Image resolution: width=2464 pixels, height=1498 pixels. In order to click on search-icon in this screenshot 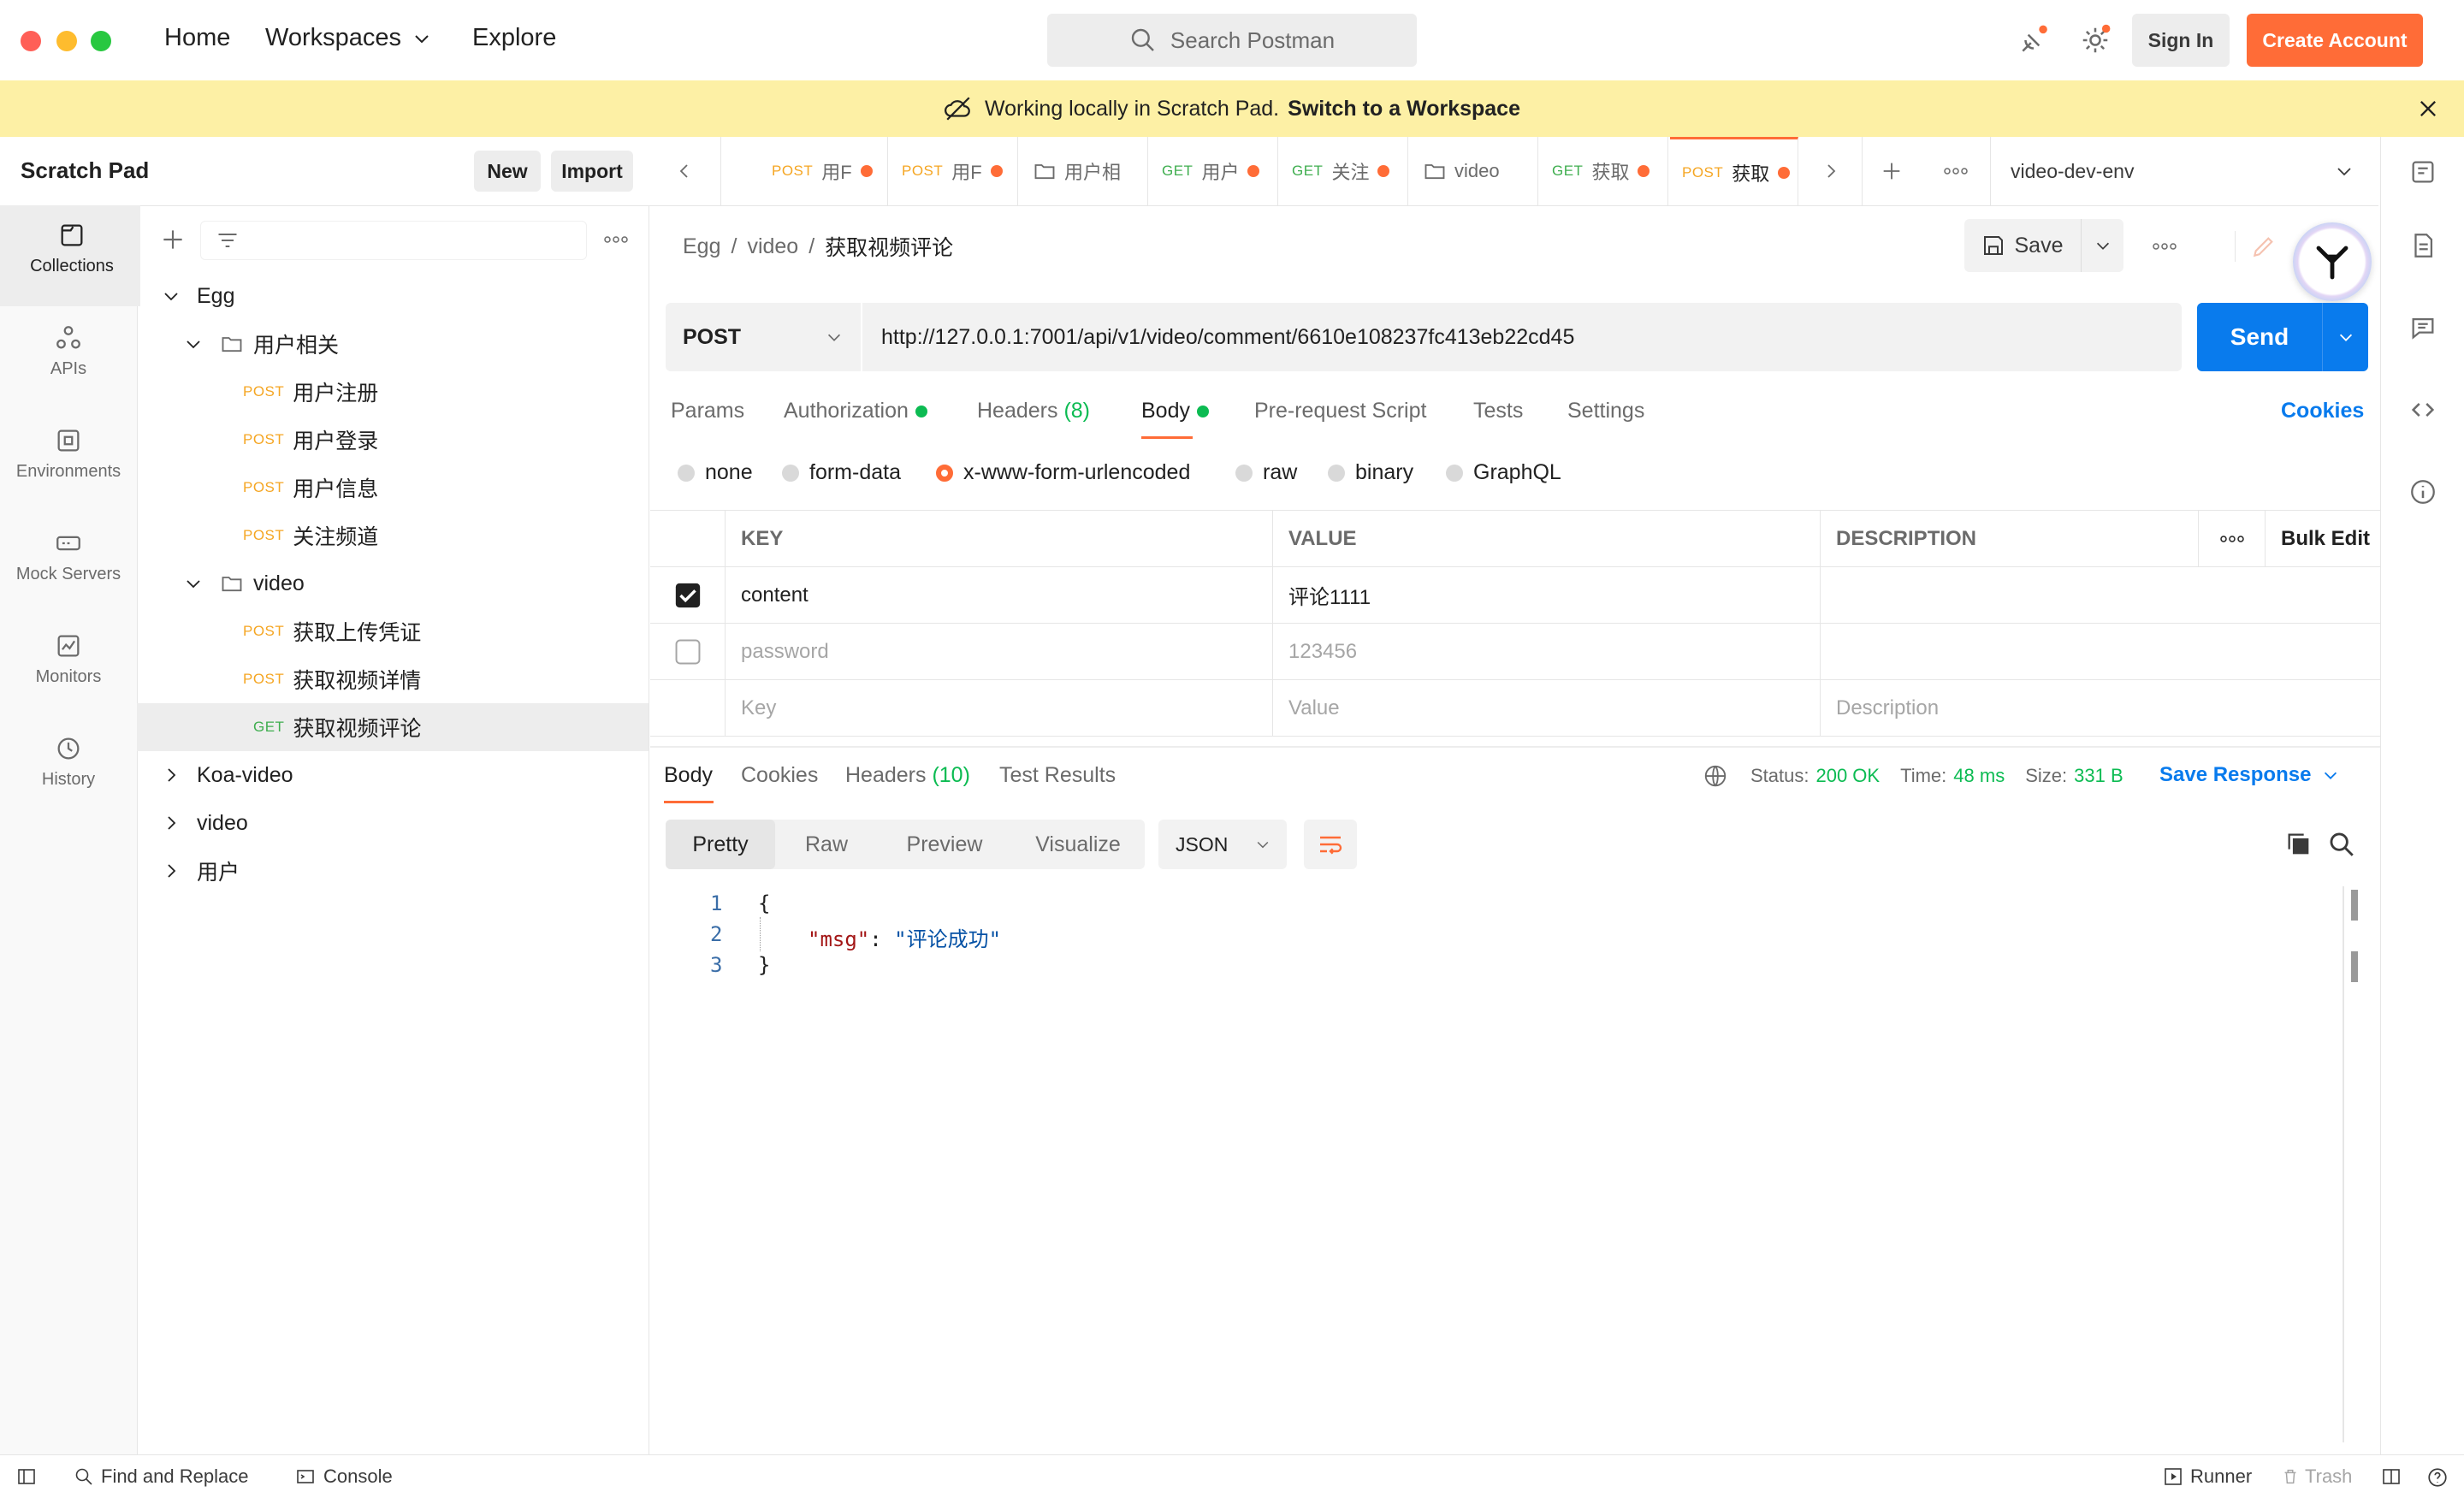, I will do `click(2341, 844)`.